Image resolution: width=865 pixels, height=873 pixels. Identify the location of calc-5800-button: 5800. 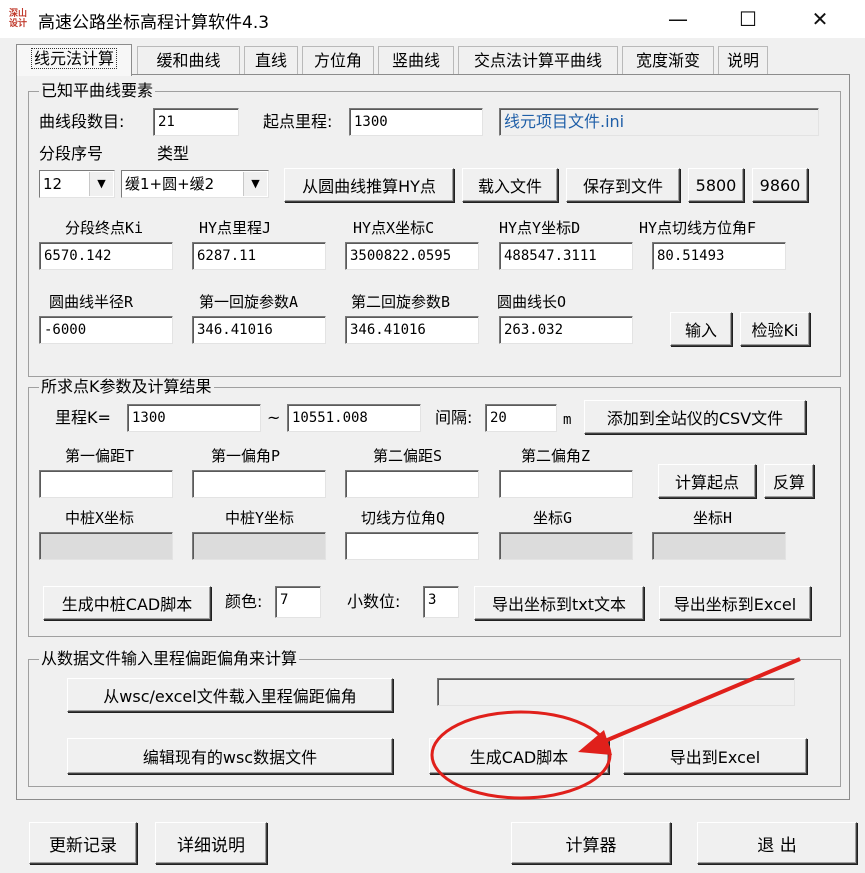
(716, 185).